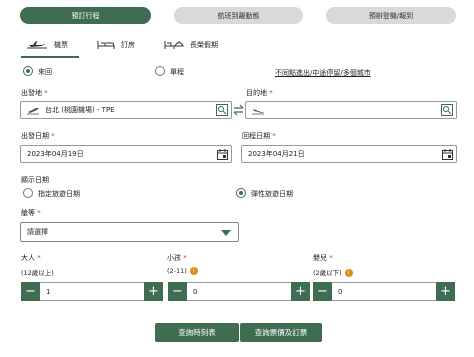 Image resolution: width=474 pixels, height=357 pixels. Describe the element at coordinates (55, 154) in the screenshot. I see `depart-date-value: 2023年04月19日` at that location.